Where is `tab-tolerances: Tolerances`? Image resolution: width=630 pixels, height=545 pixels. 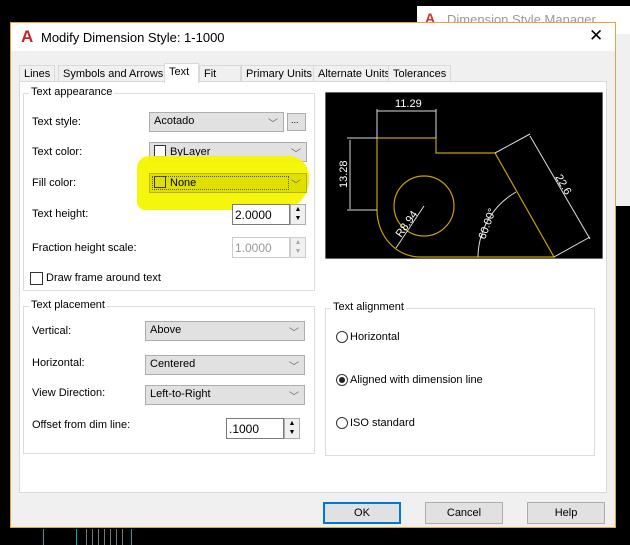
tab-tolerances: Tolerances is located at coordinates (420, 73).